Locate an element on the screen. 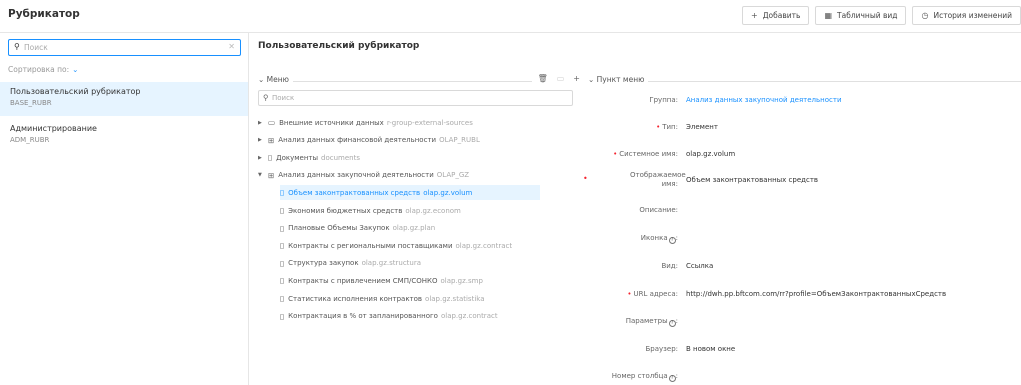 This screenshot has height=385, width=1021. menu-search-input is located at coordinates (417, 98).